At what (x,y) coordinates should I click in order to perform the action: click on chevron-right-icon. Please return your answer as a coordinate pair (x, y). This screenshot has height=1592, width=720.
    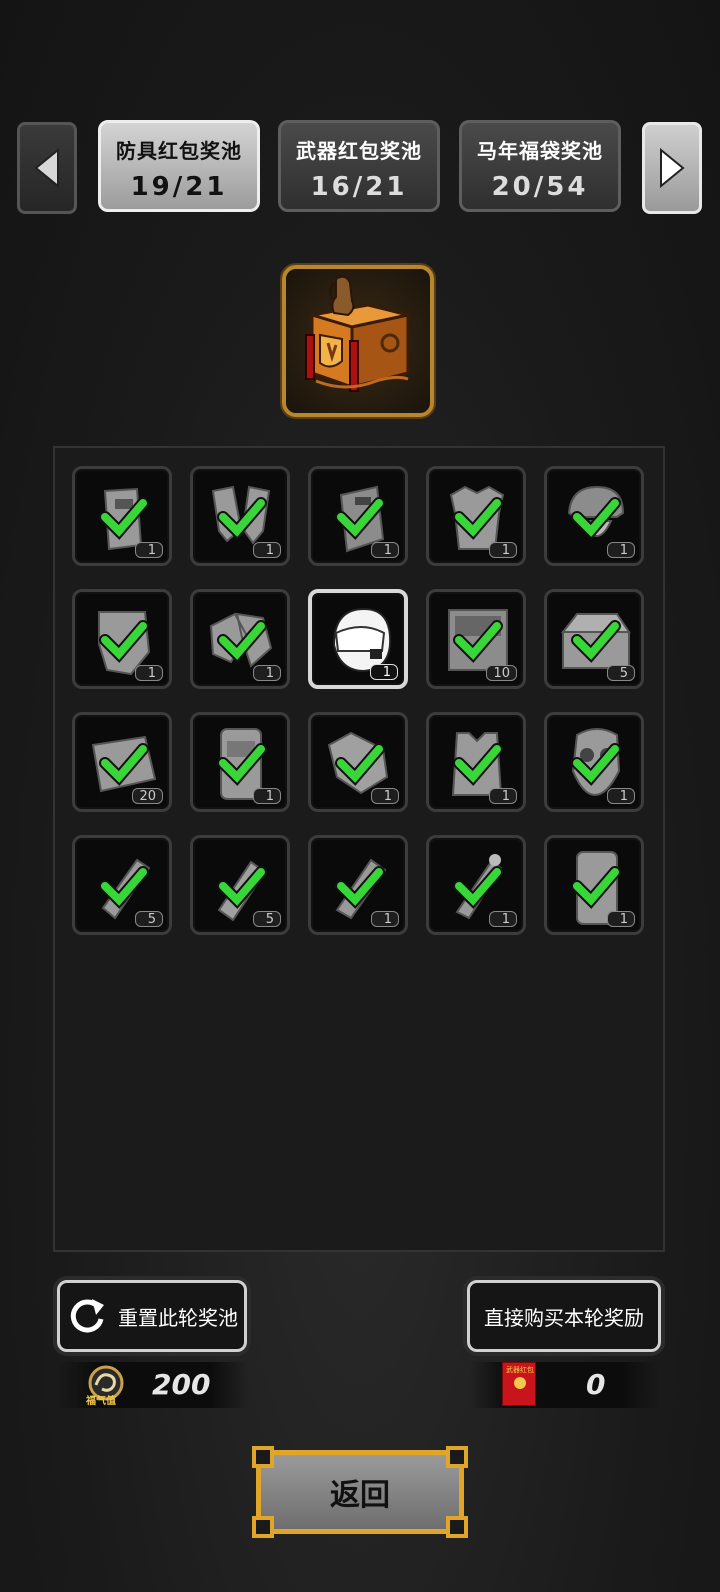
    Looking at the image, I should click on (672, 168).